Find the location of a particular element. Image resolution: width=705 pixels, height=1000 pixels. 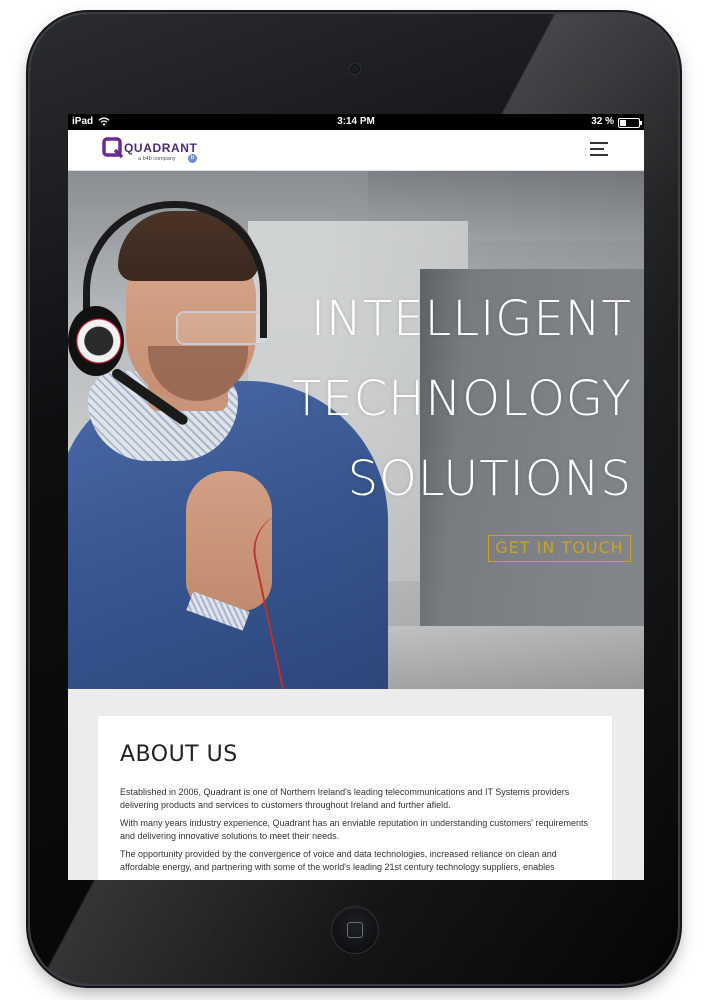

b4b-badge-icon: b is located at coordinates (192, 158).